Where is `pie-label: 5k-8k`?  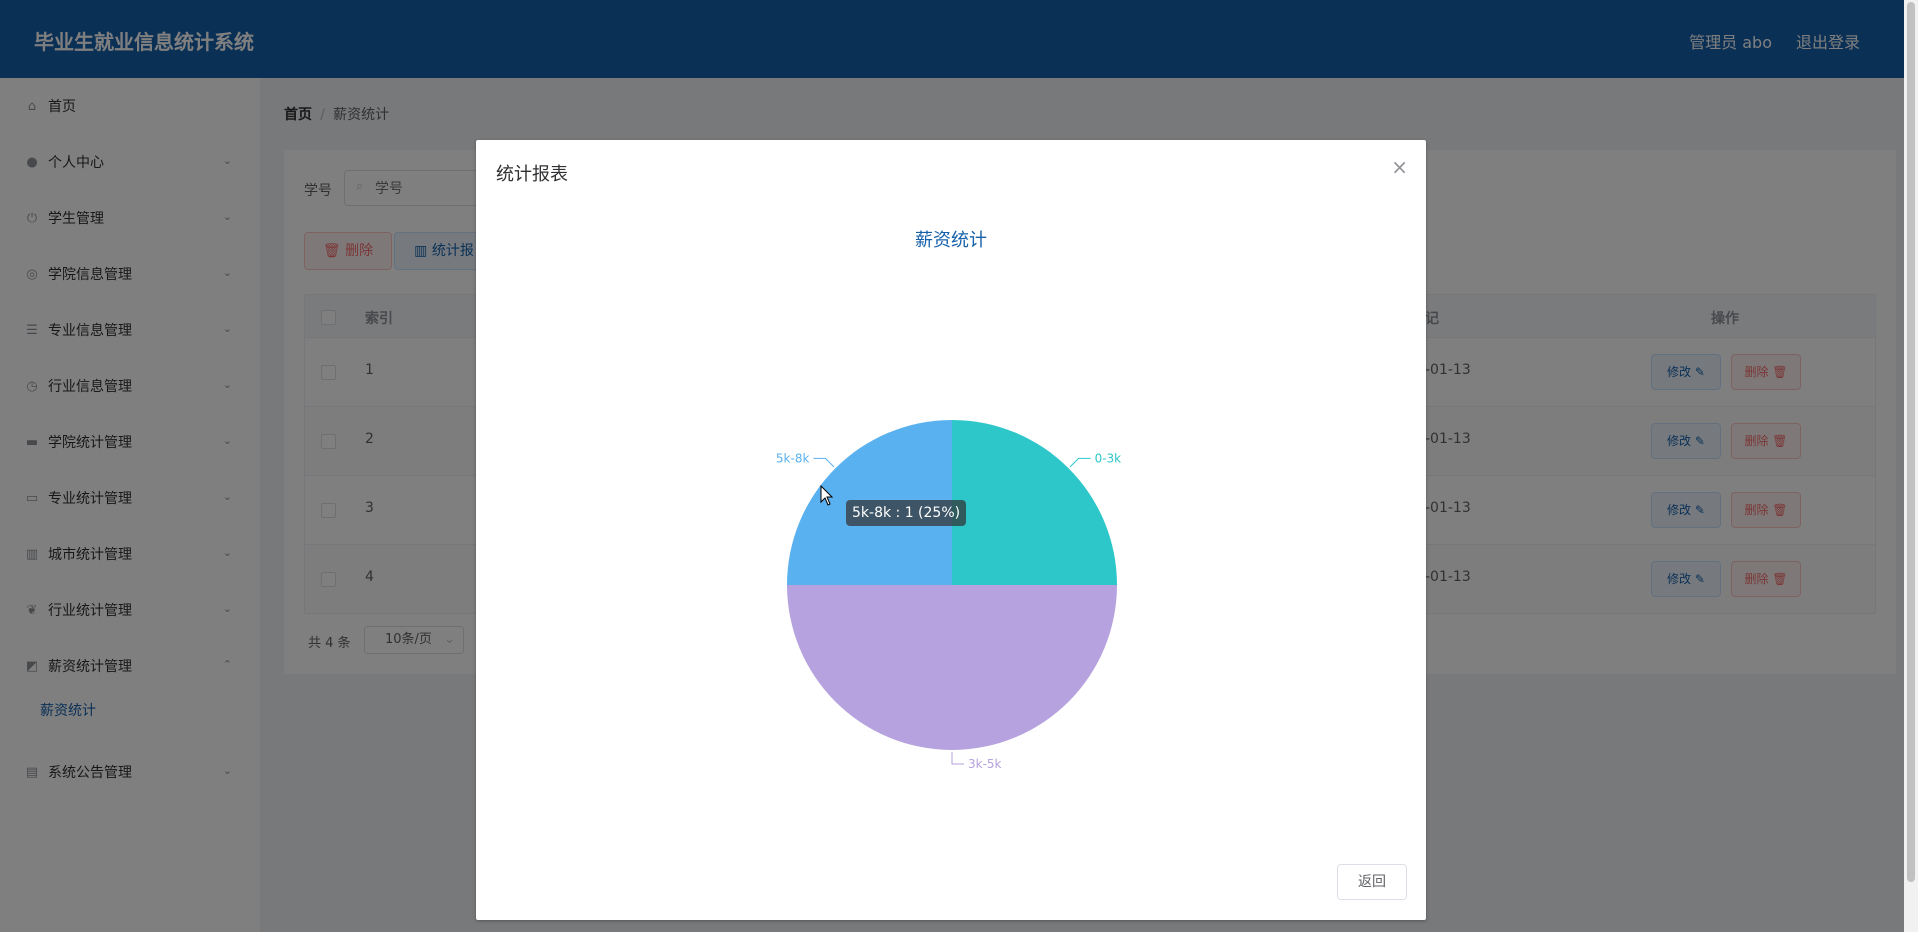 pie-label: 5k-8k is located at coordinates (793, 458).